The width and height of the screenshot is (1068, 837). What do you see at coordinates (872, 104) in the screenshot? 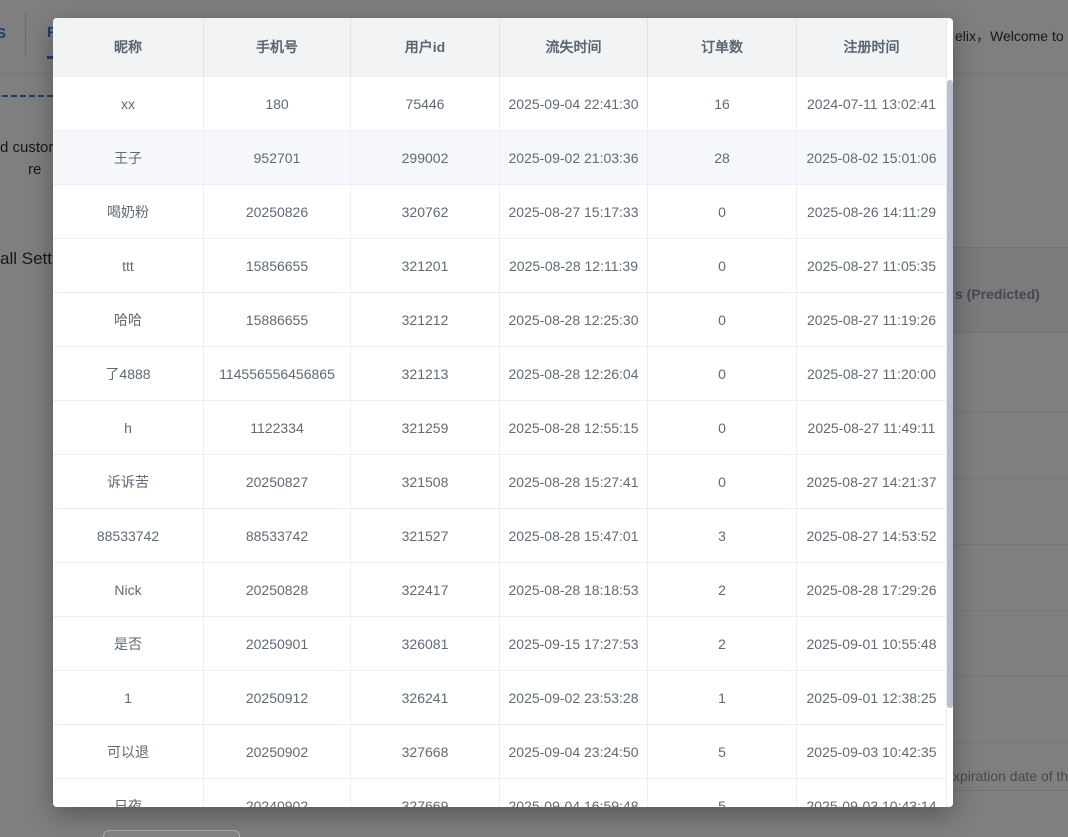
I see `cell-register_time: 2024-07-11 13:02:41` at bounding box center [872, 104].